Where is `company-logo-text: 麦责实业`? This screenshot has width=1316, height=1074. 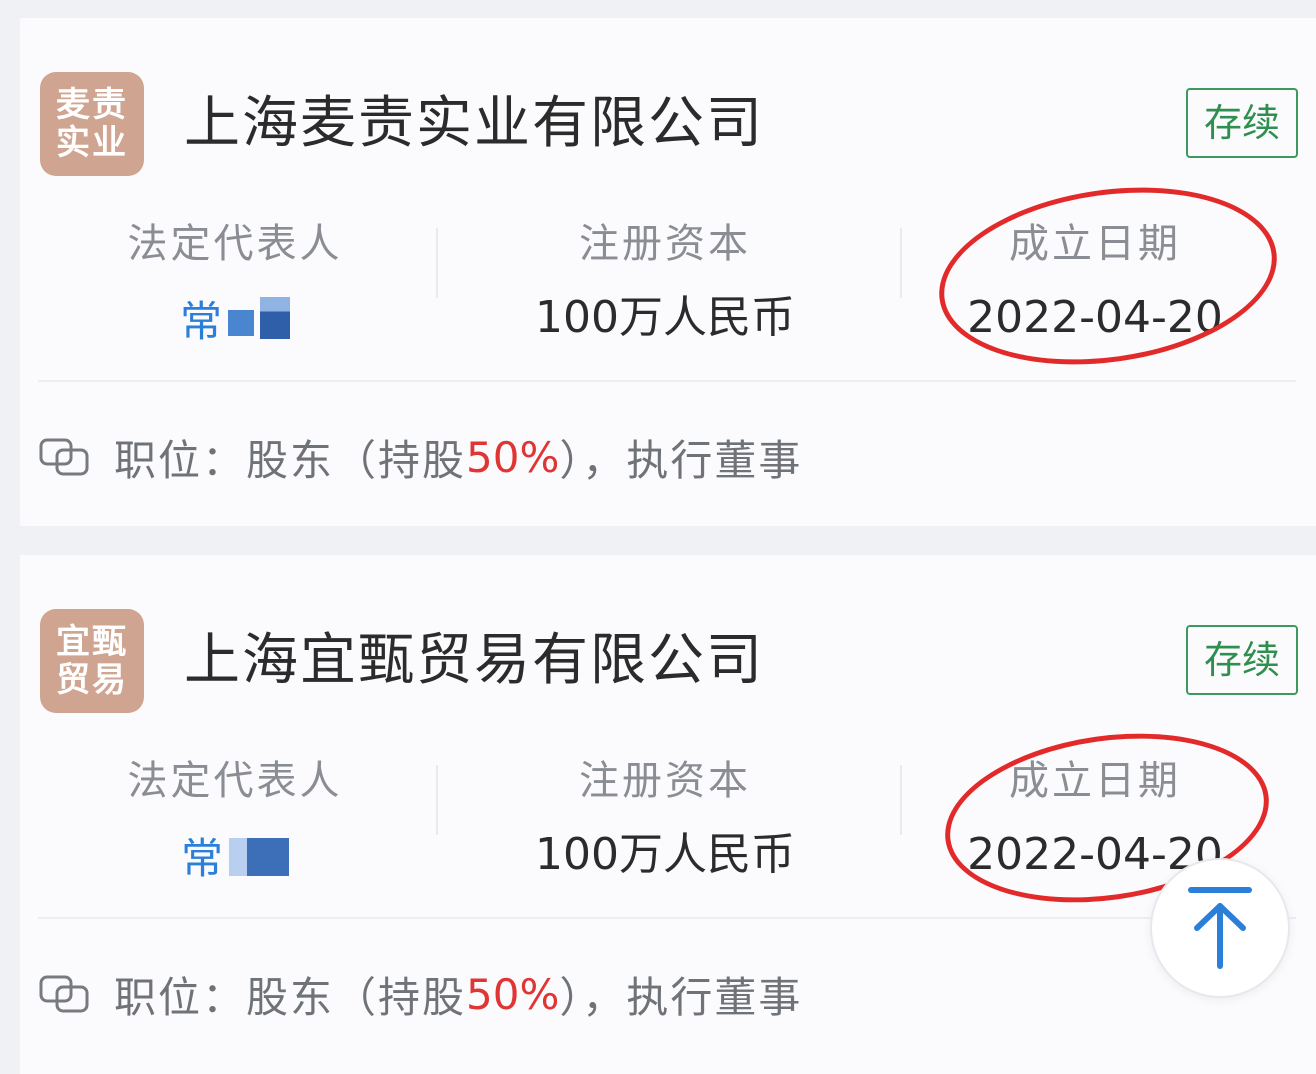 company-logo-text: 麦责实业 is located at coordinates (92, 124).